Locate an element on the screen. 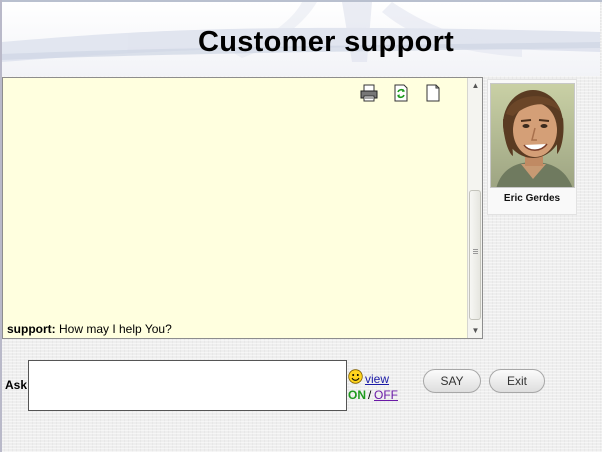  agent-card: Eric Gerdes is located at coordinates (532, 147).